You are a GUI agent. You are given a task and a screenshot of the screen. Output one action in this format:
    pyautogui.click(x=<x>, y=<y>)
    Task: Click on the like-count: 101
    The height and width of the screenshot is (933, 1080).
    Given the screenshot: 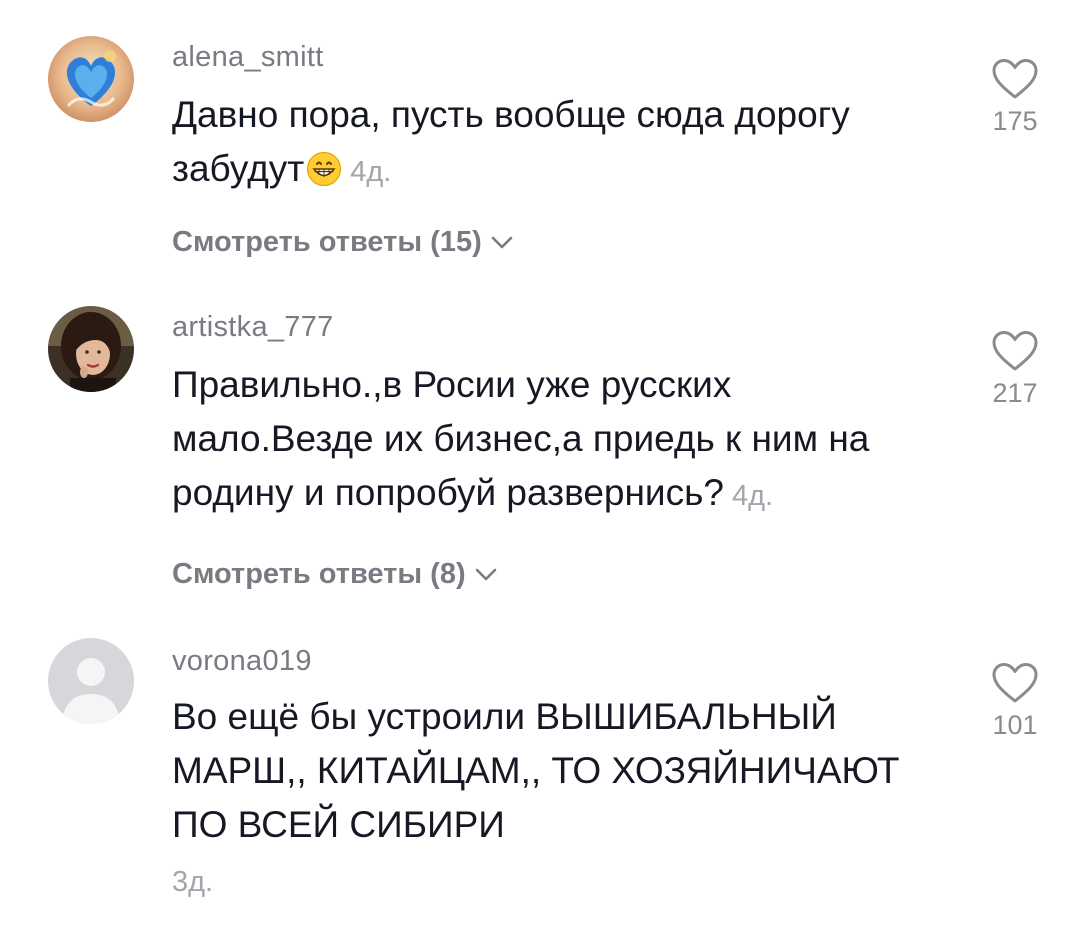 What is the action you would take?
    pyautogui.click(x=1015, y=725)
    